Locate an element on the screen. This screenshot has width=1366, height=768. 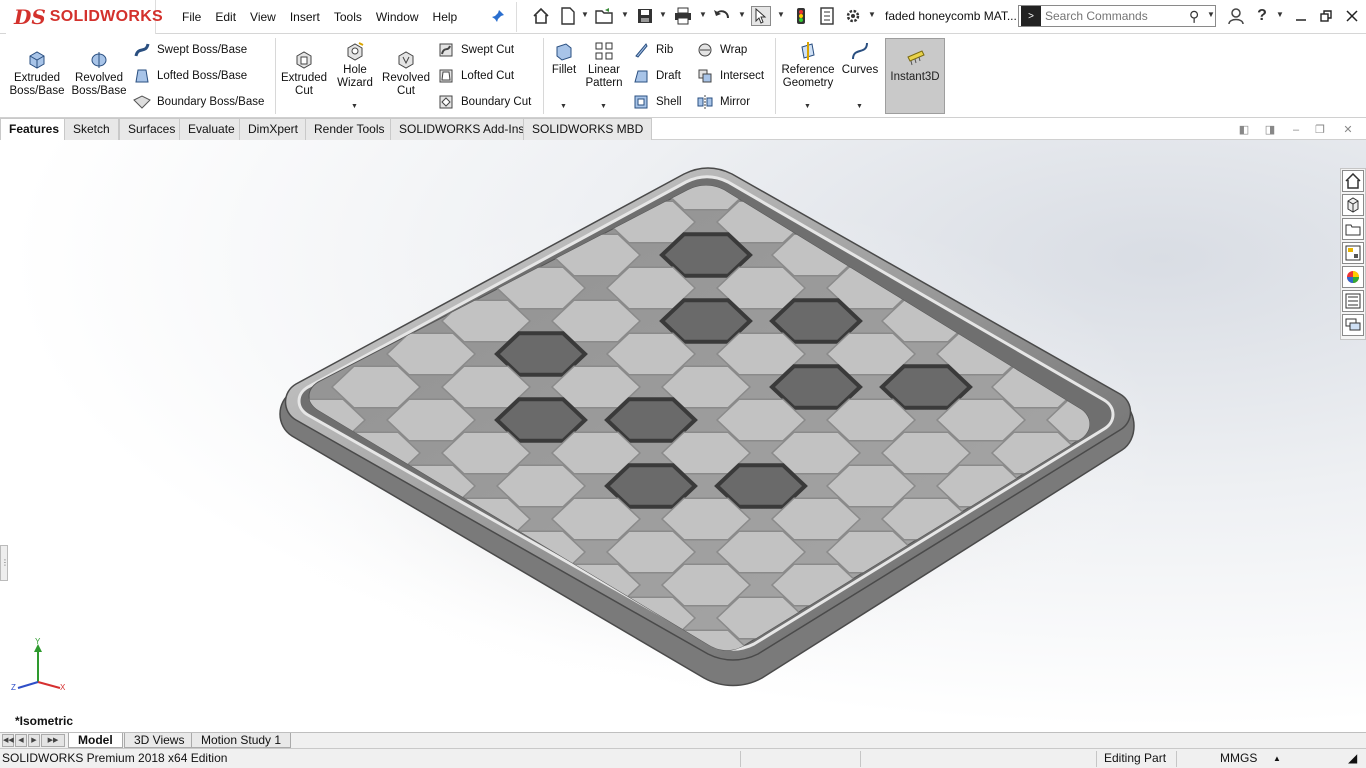
extruded-cut-button: Extruded Cut is located at coordinates (304, 73).